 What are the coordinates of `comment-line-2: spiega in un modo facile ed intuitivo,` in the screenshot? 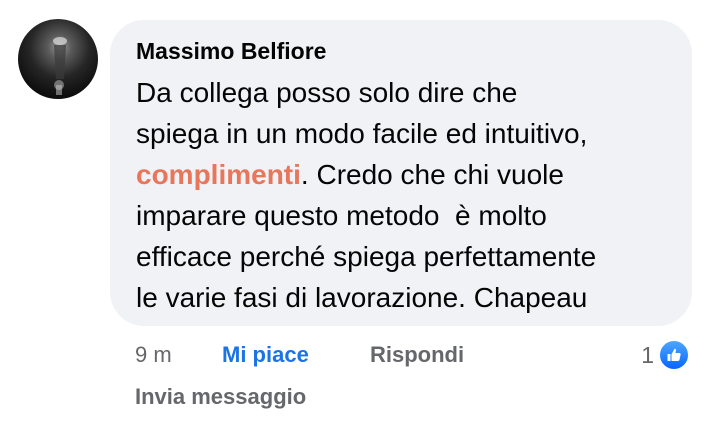 It's located at (362, 133).